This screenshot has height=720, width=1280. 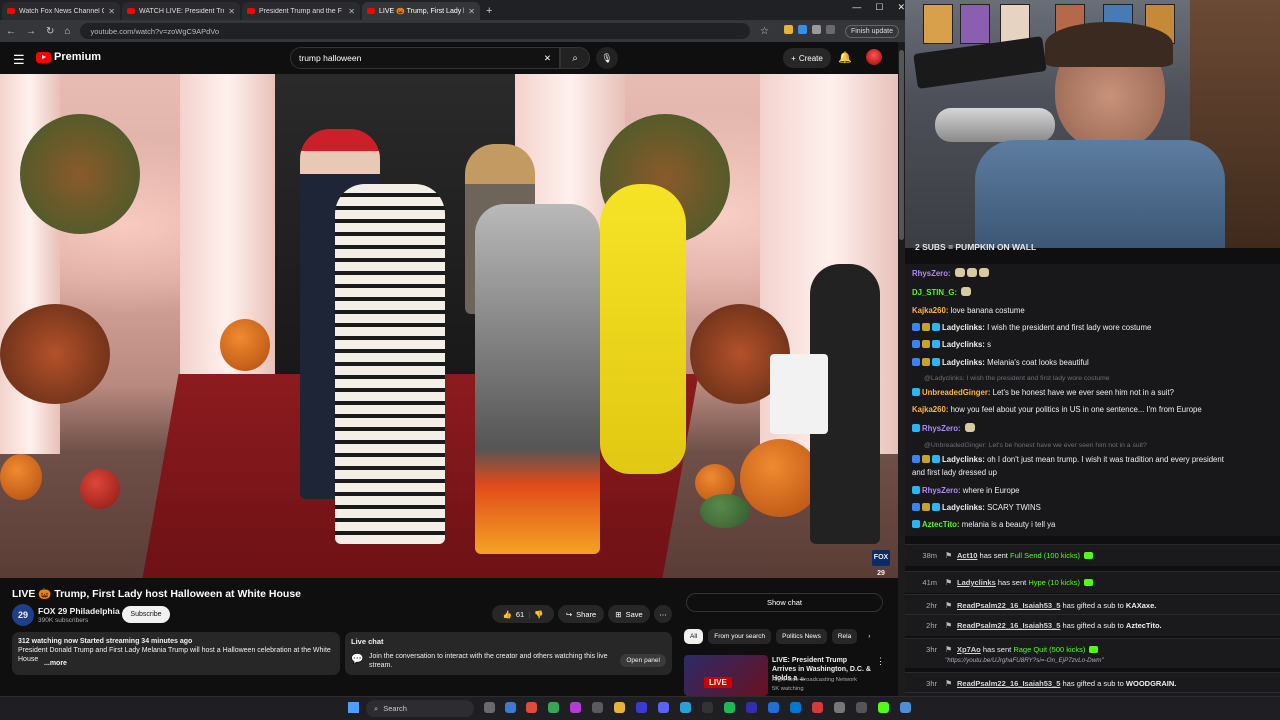 I want to click on create-button: + Create, so click(x=807, y=58).